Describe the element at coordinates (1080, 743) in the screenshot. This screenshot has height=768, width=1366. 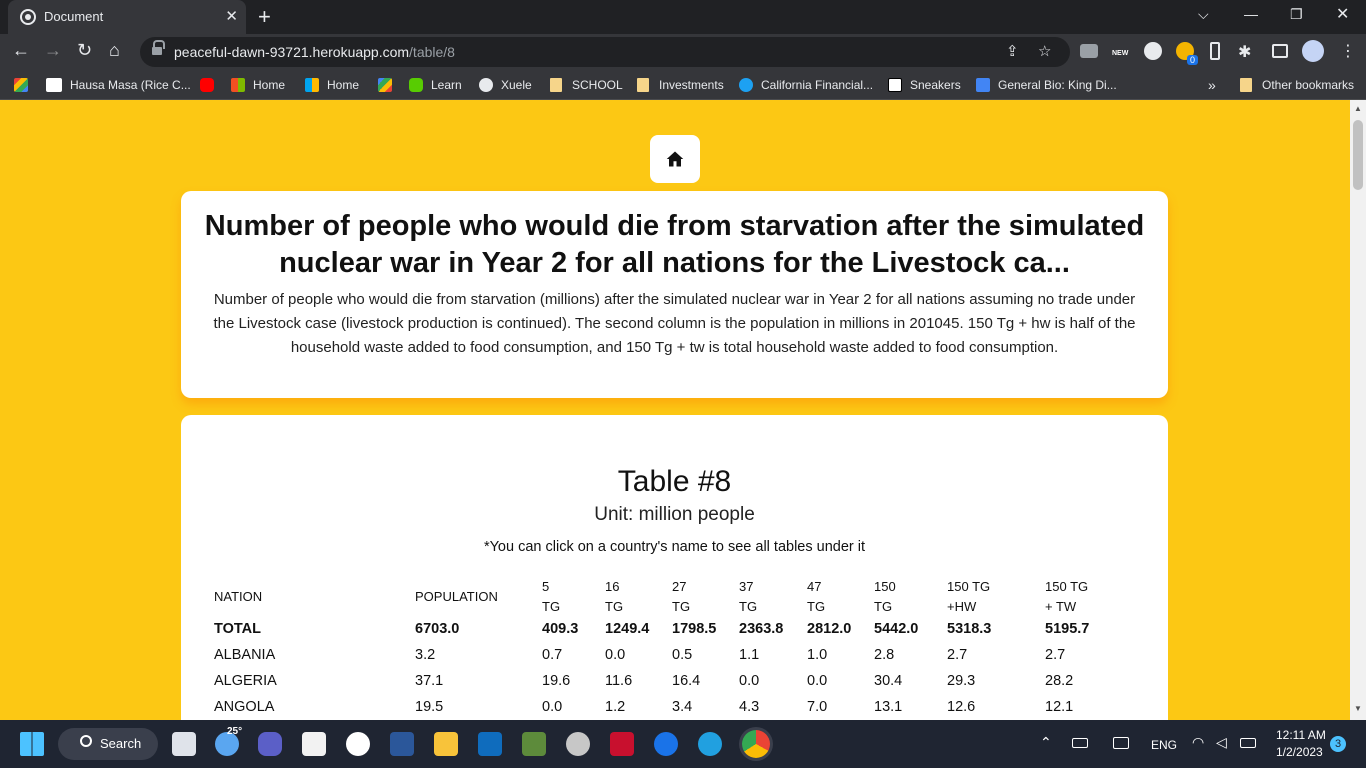
I see `keyboard-icon` at that location.